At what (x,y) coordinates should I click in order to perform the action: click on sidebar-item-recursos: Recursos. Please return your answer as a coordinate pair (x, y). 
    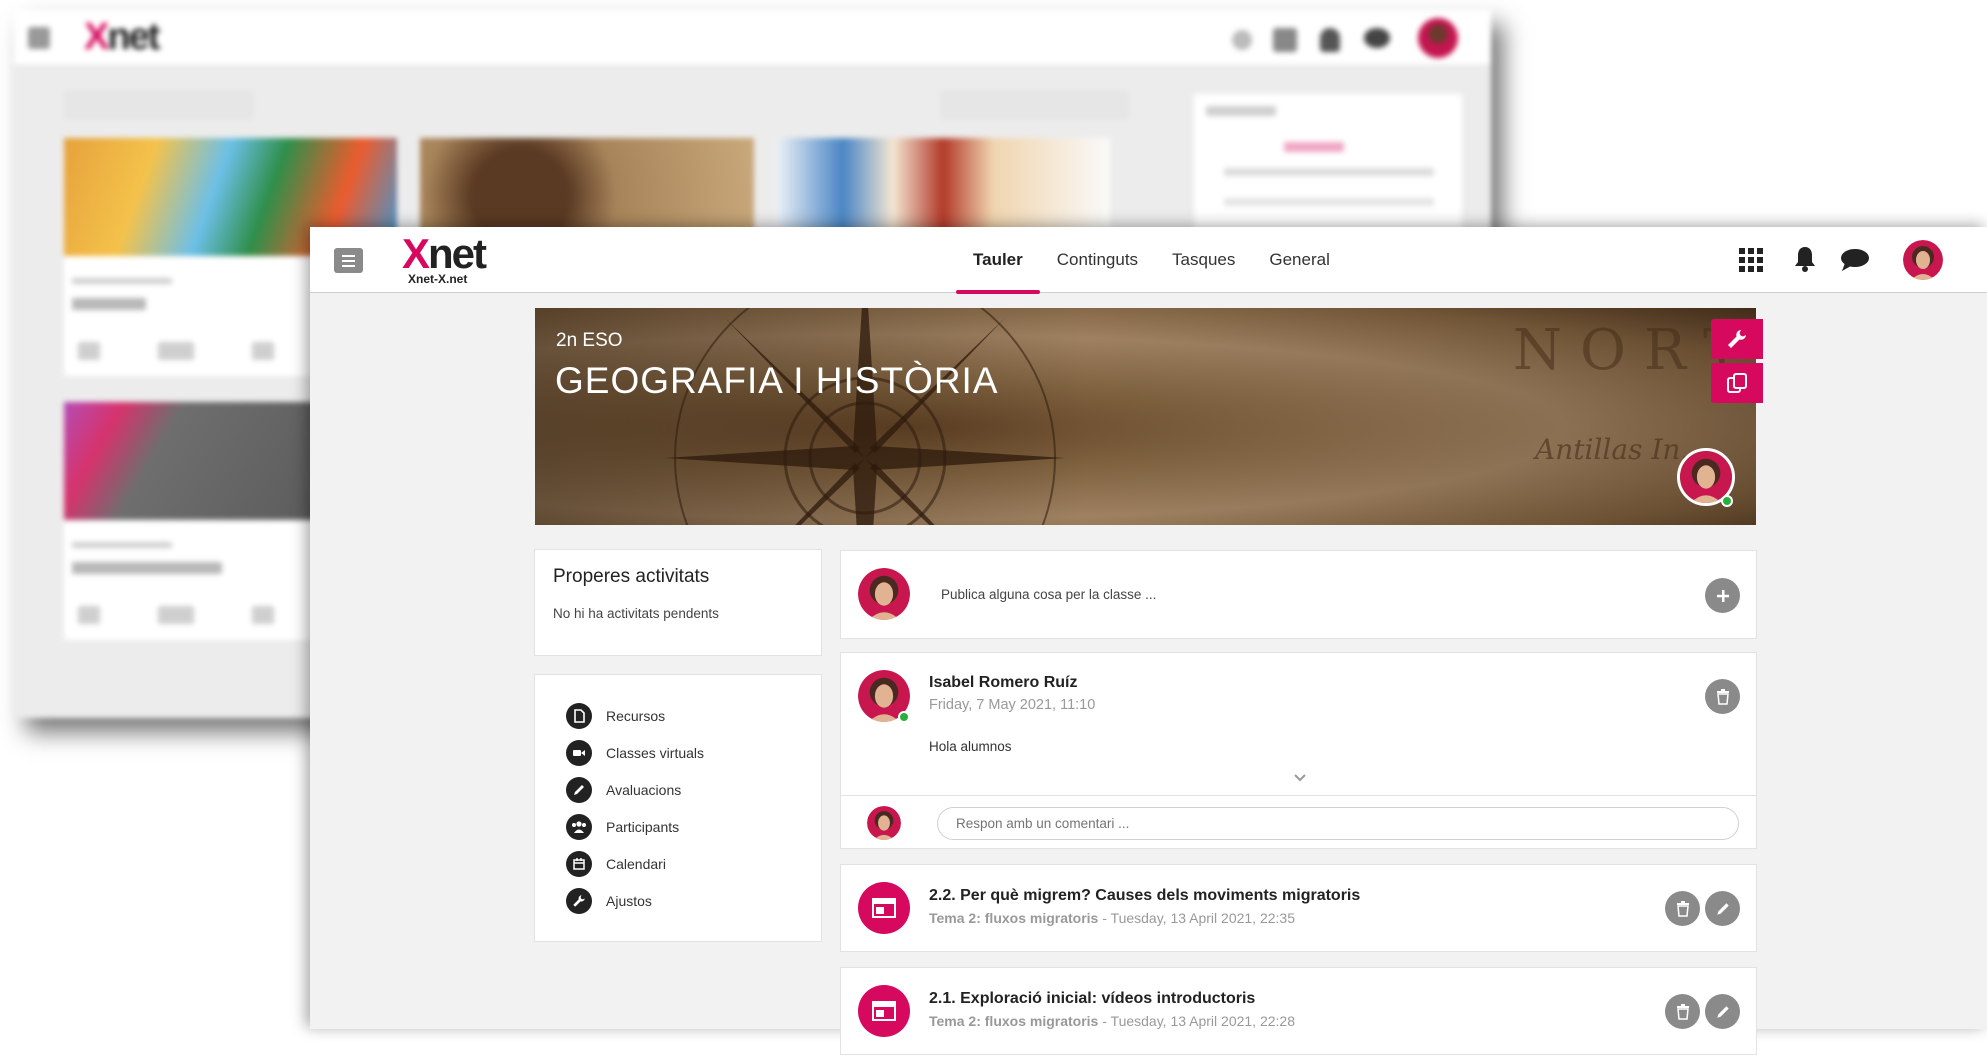
    Looking at the image, I should click on (615, 716).